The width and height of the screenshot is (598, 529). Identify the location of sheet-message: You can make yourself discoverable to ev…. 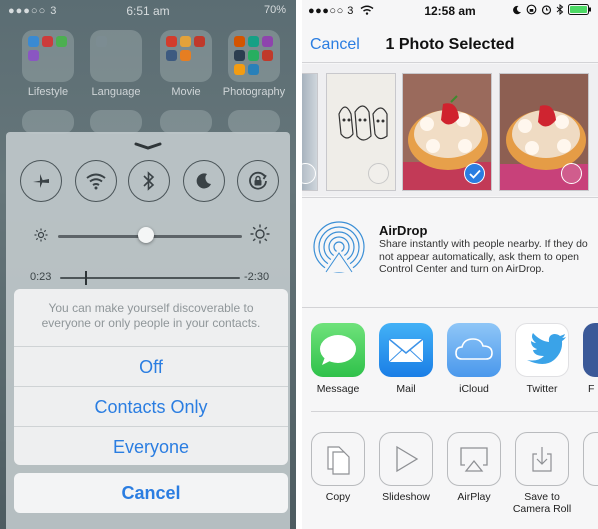
(151, 315).